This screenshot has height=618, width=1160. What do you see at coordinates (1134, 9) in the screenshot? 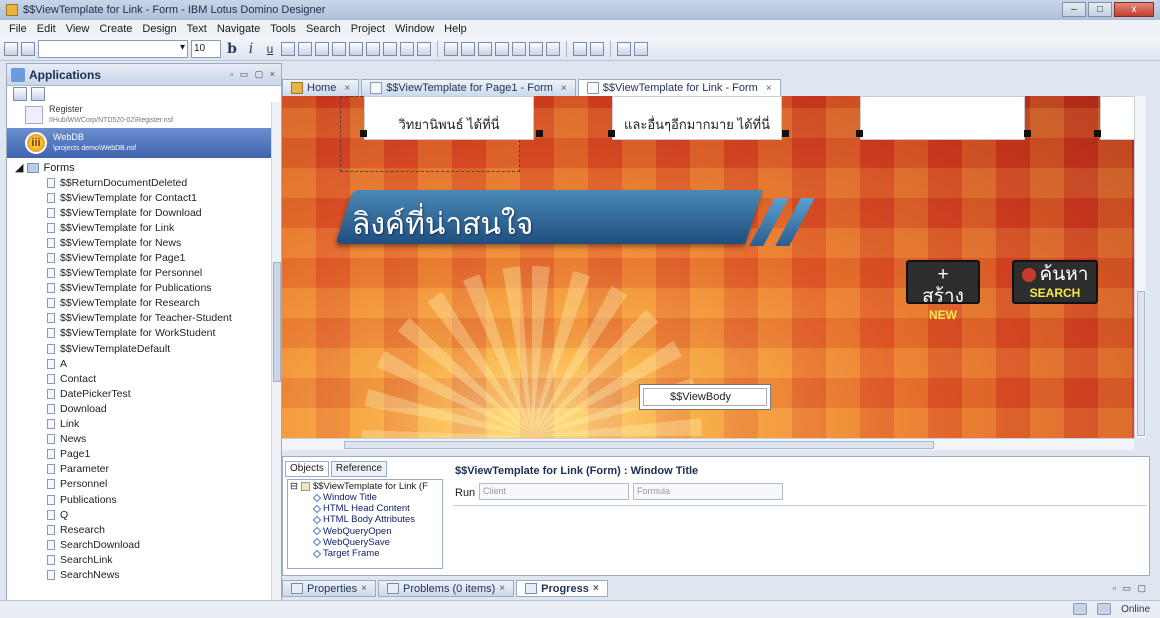
I see `close-button: x` at bounding box center [1134, 9].